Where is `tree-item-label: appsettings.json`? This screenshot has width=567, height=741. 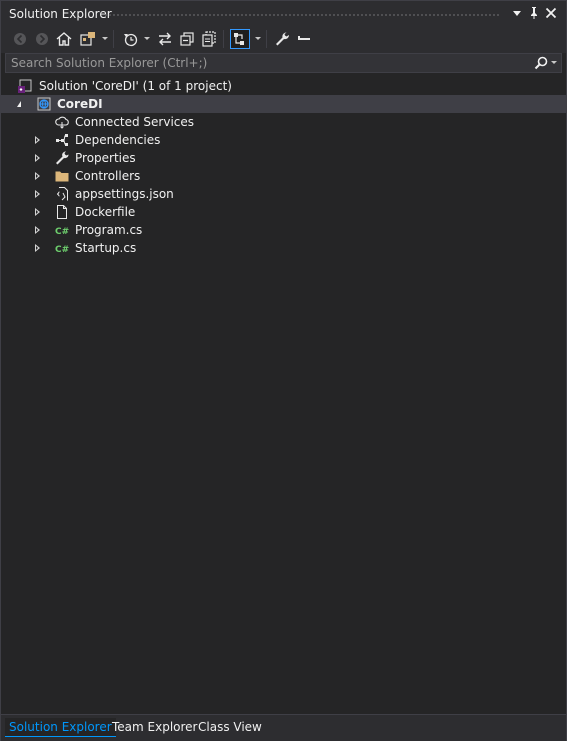 tree-item-label: appsettings.json is located at coordinates (124, 194).